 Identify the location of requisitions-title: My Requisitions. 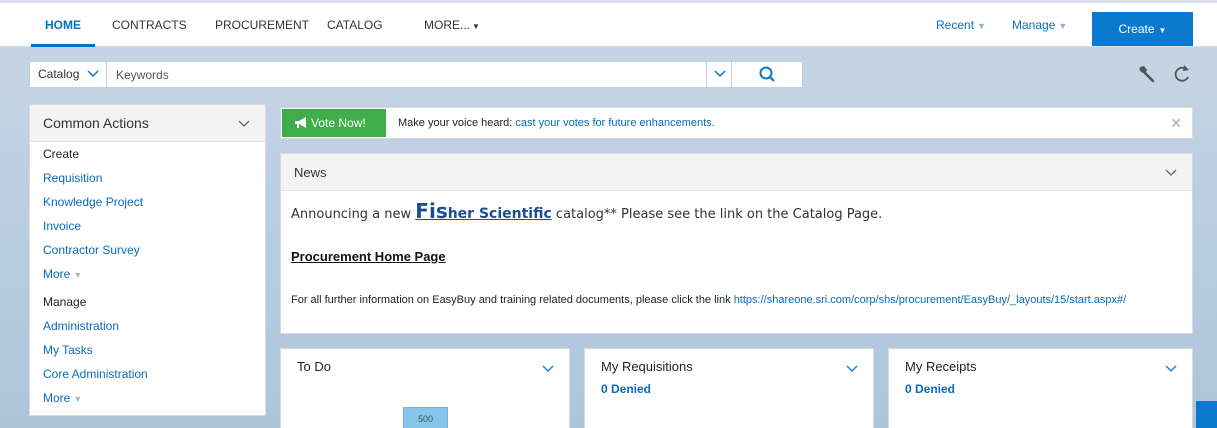
(647, 366).